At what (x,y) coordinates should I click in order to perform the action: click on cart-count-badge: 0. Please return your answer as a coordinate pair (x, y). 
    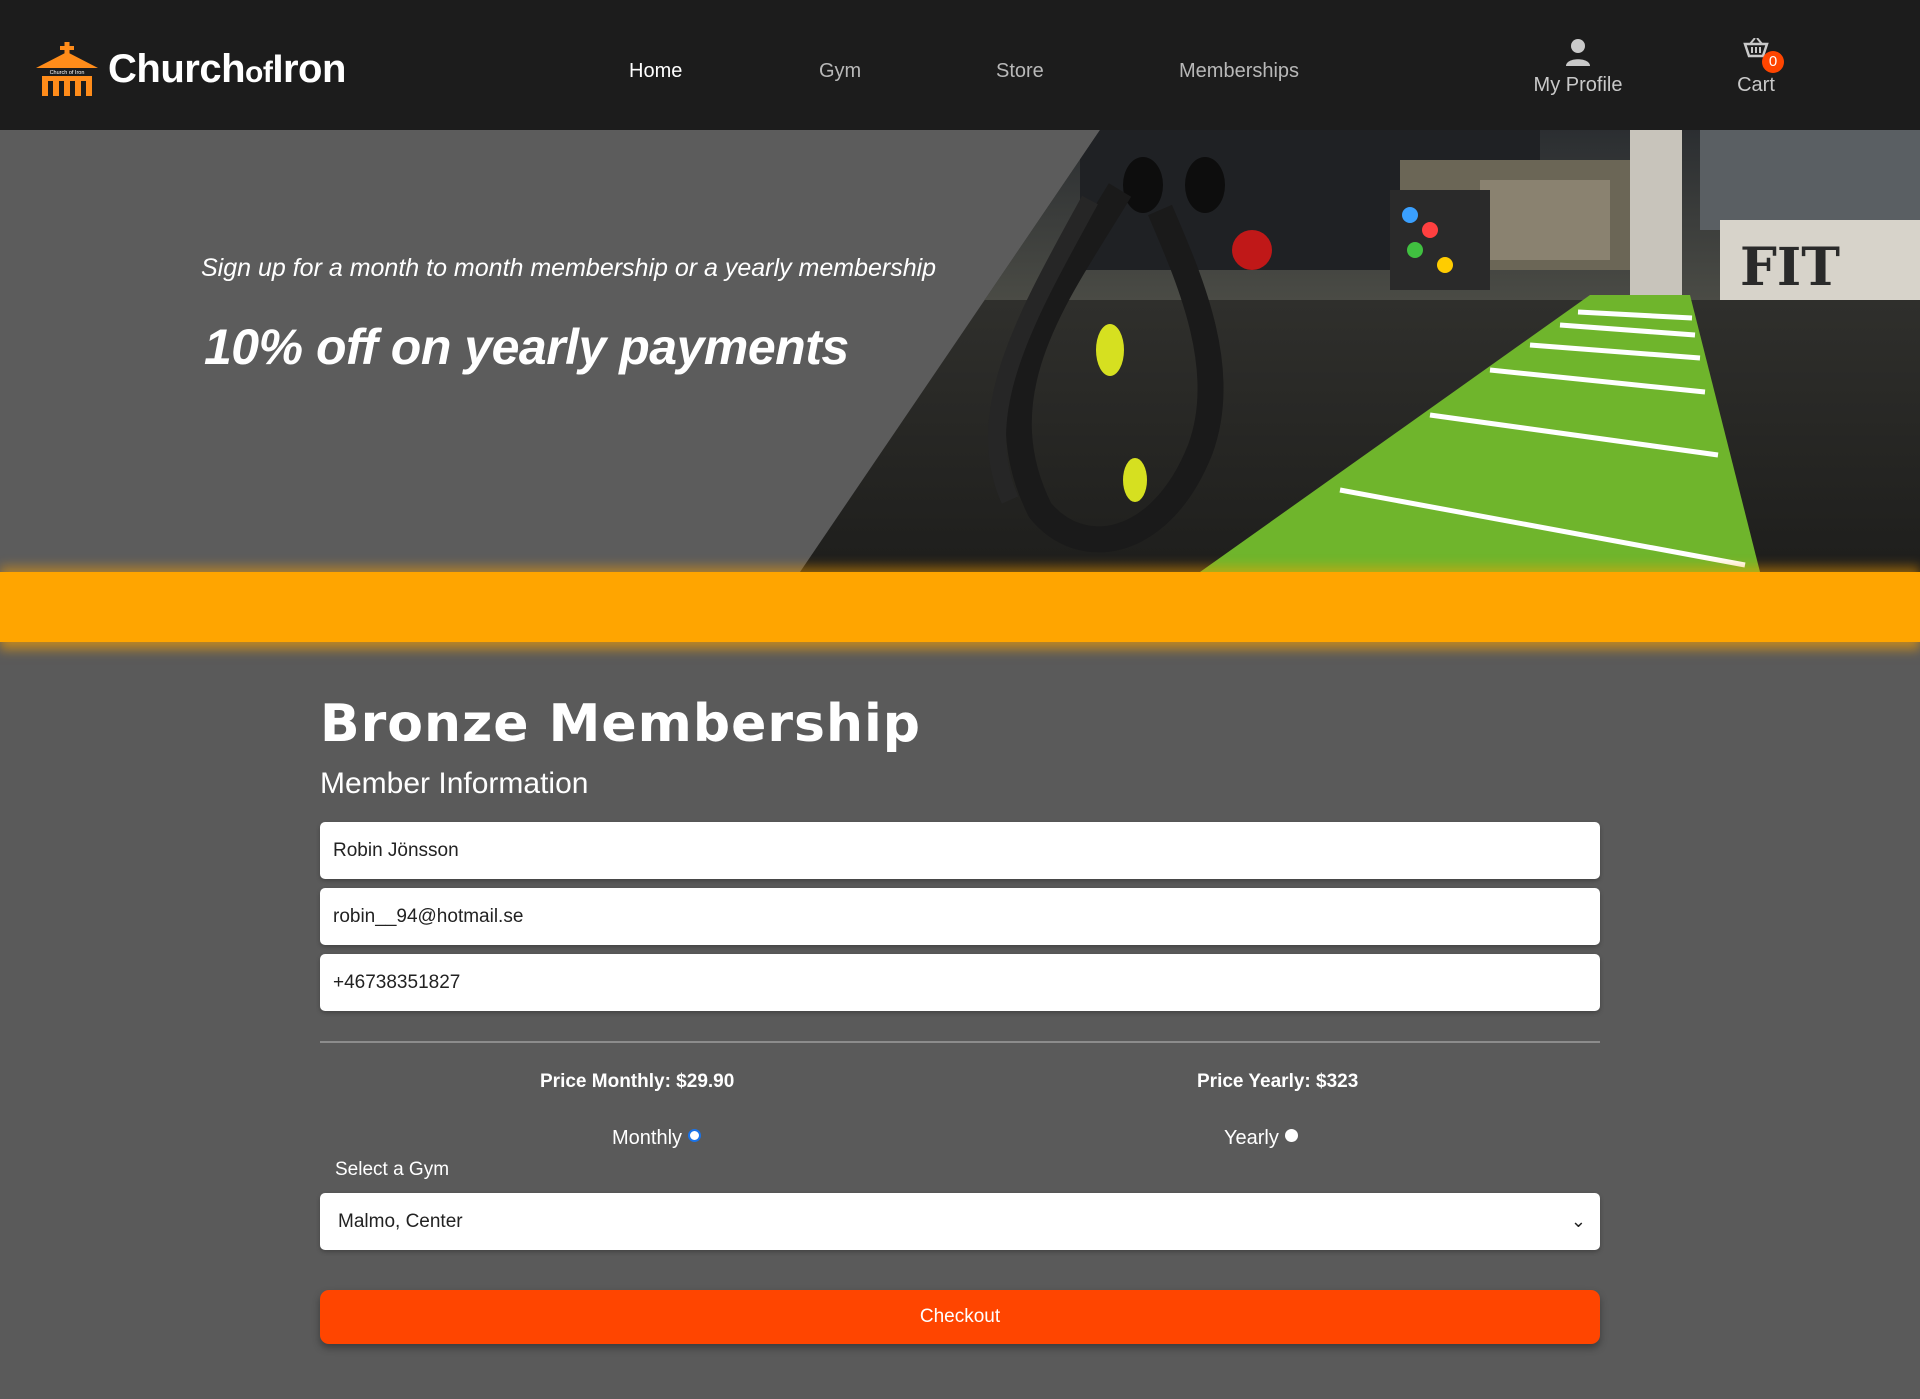
    Looking at the image, I should click on (1773, 62).